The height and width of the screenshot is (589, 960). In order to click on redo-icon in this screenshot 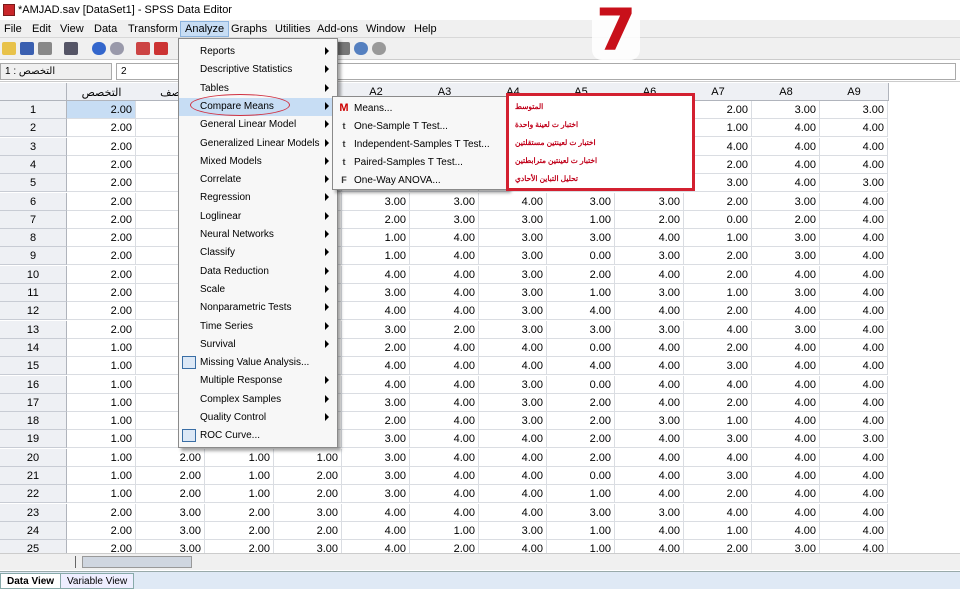, I will do `click(117, 48)`.